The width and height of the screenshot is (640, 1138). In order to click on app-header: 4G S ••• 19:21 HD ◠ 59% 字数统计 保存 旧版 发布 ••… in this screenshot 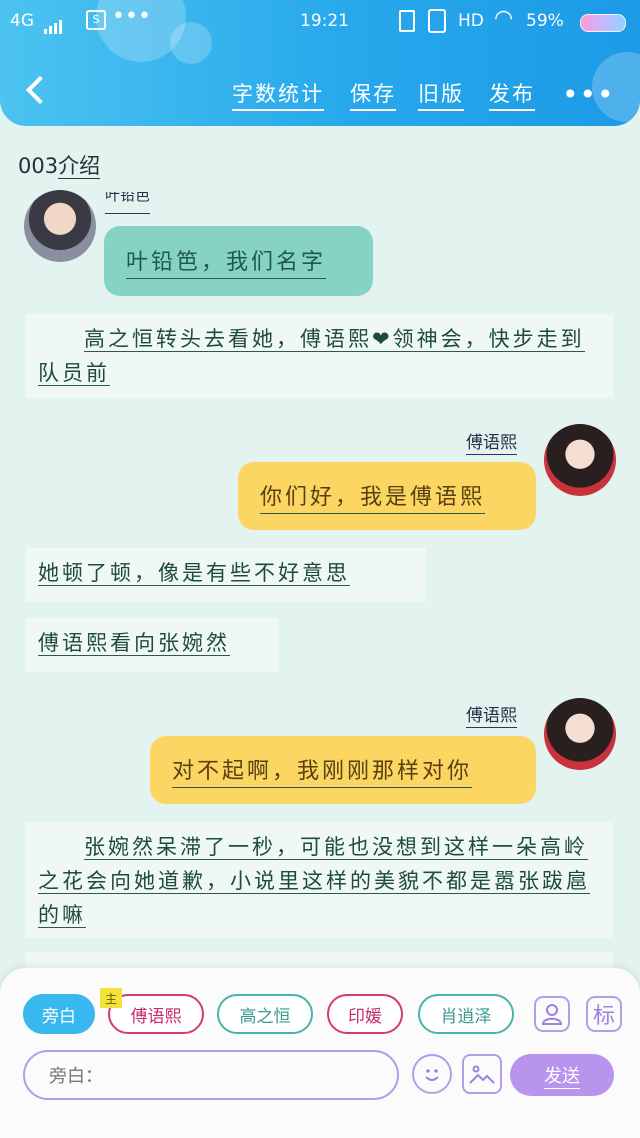, I will do `click(320, 63)`.